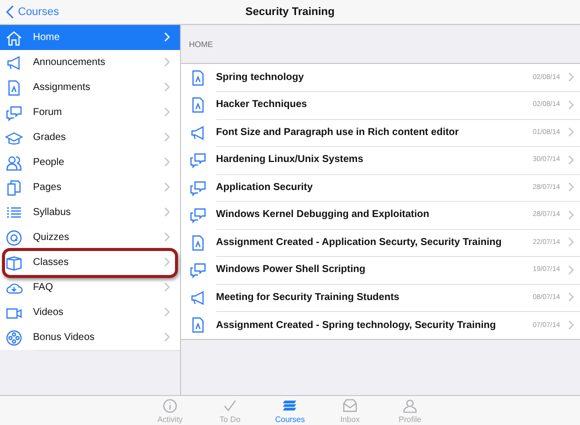 This screenshot has height=425, width=580. I want to click on sidebar-item: Pages, so click(90, 187).